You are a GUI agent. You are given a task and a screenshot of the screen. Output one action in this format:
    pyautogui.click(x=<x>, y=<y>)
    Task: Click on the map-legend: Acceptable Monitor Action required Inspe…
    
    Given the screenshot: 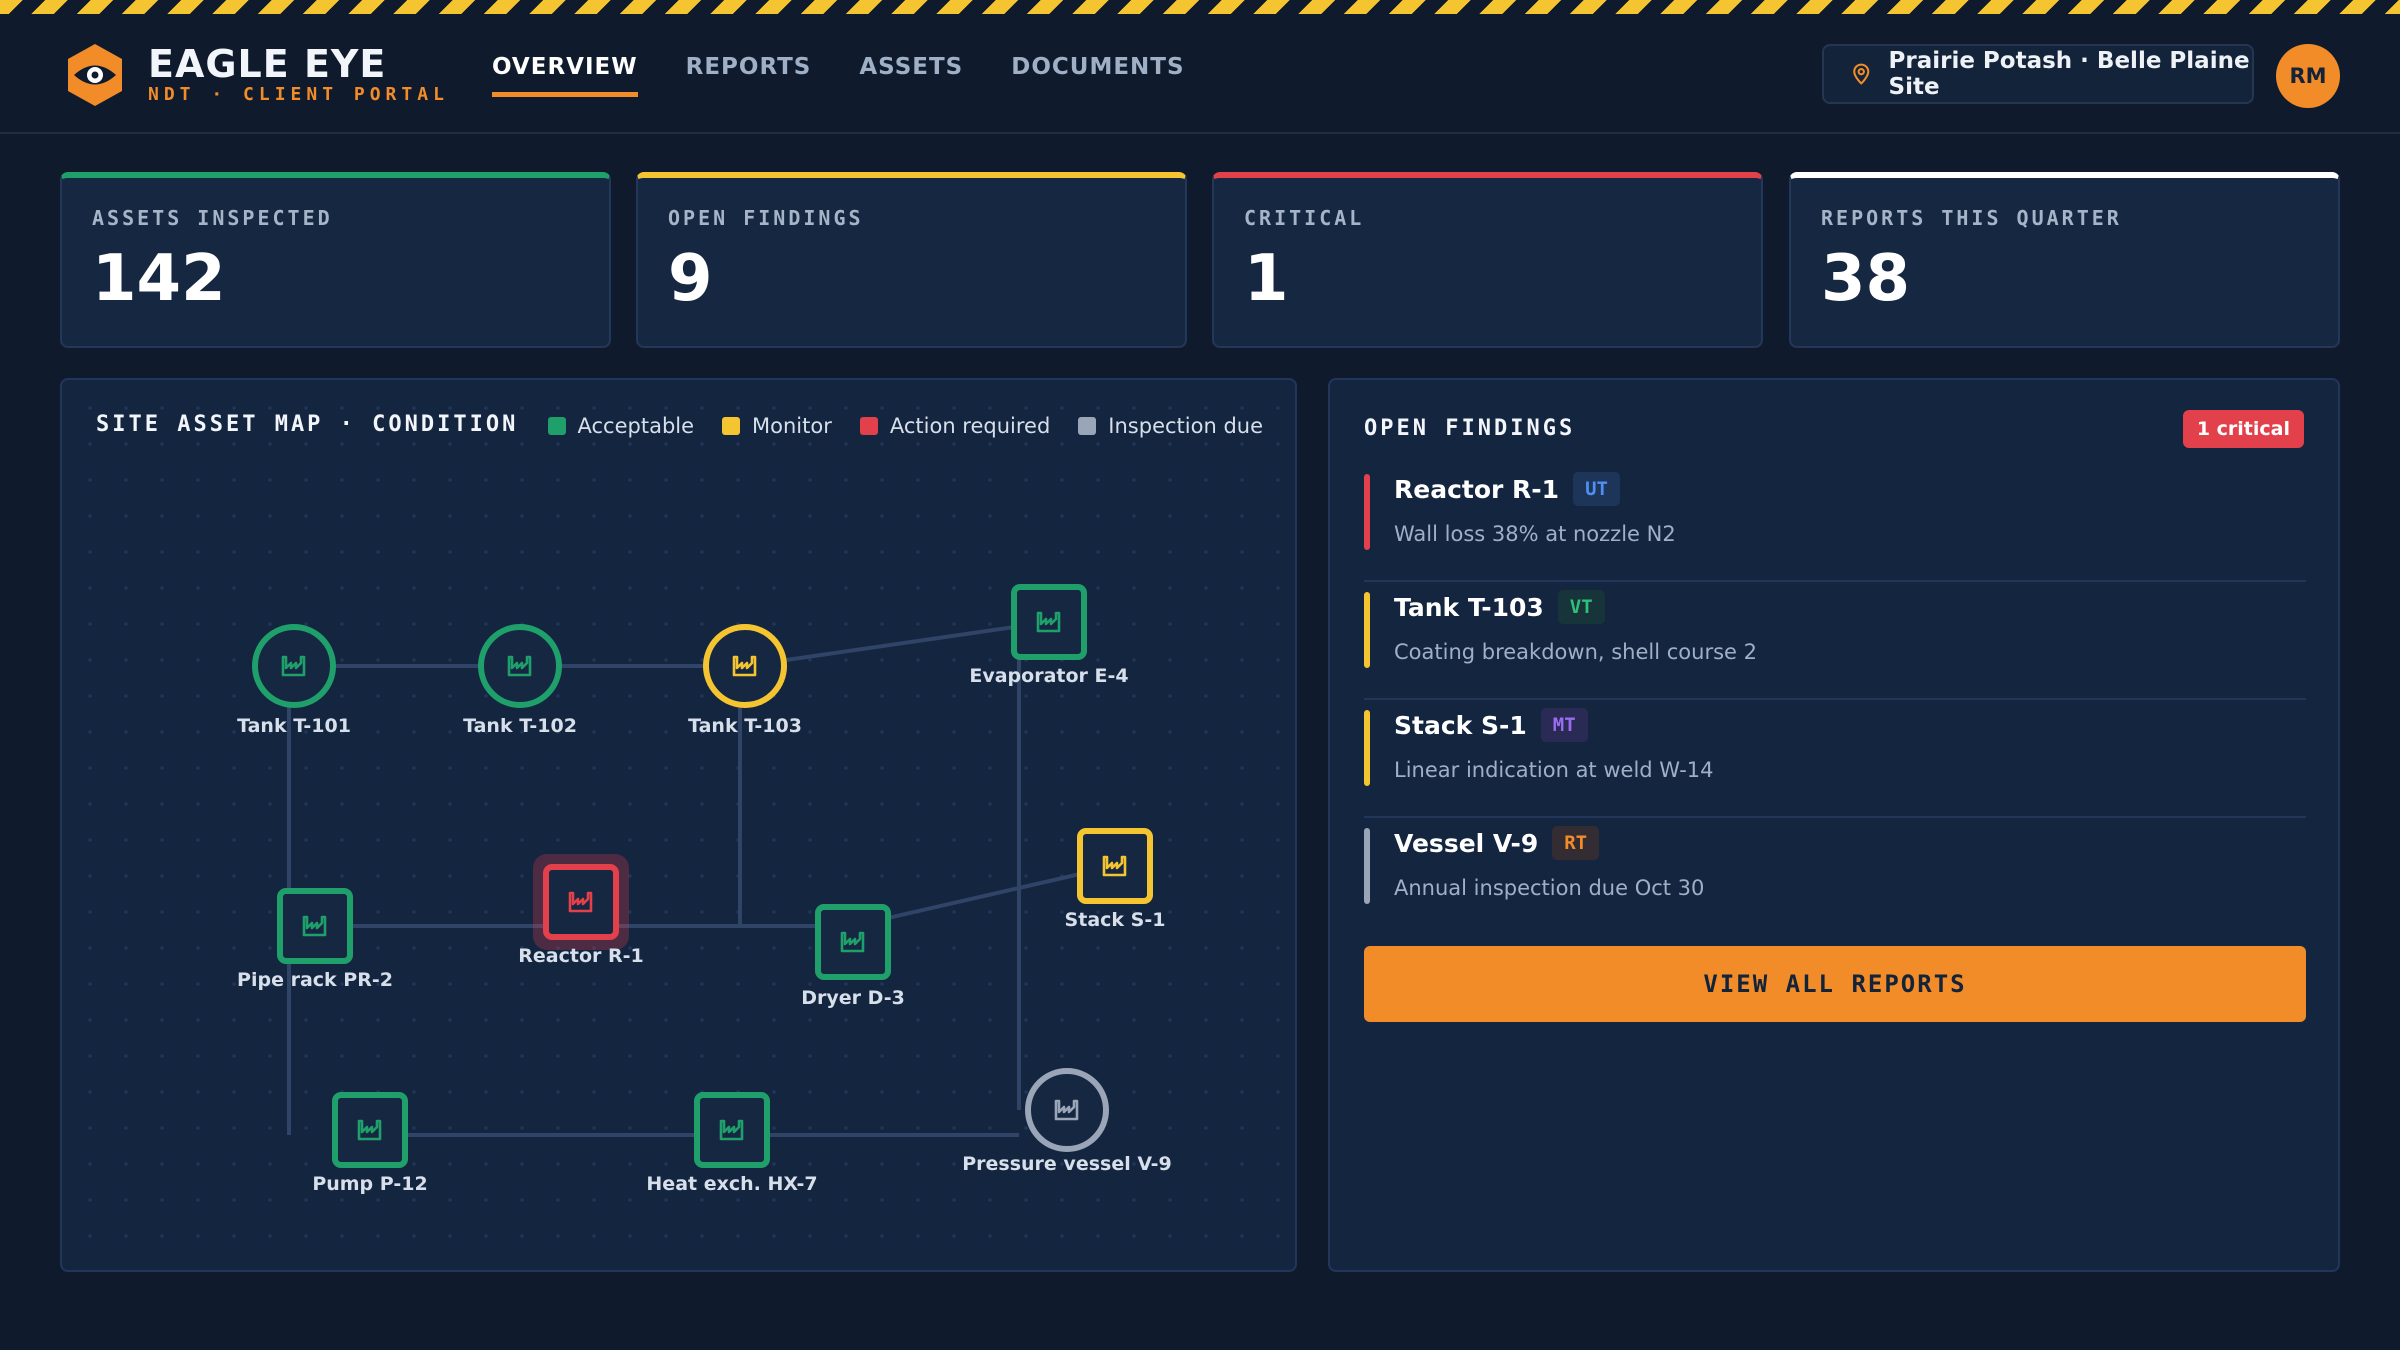 What is the action you would take?
    pyautogui.click(x=891, y=426)
    